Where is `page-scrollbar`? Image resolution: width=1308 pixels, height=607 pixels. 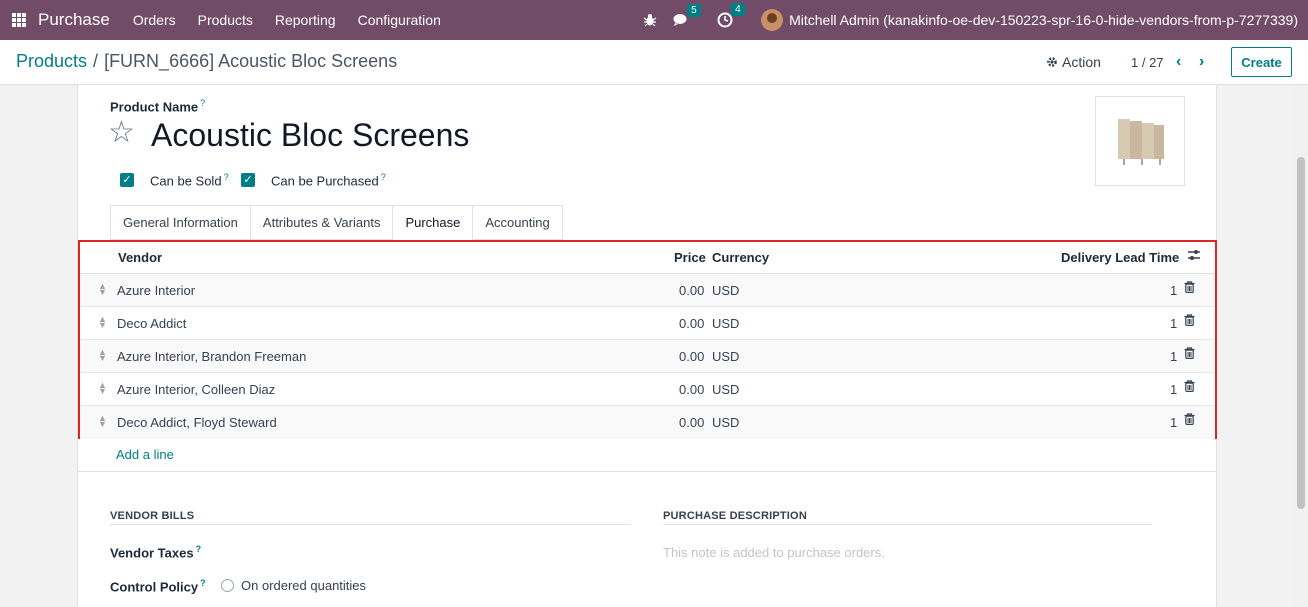
page-scrollbar is located at coordinates (1301, 346).